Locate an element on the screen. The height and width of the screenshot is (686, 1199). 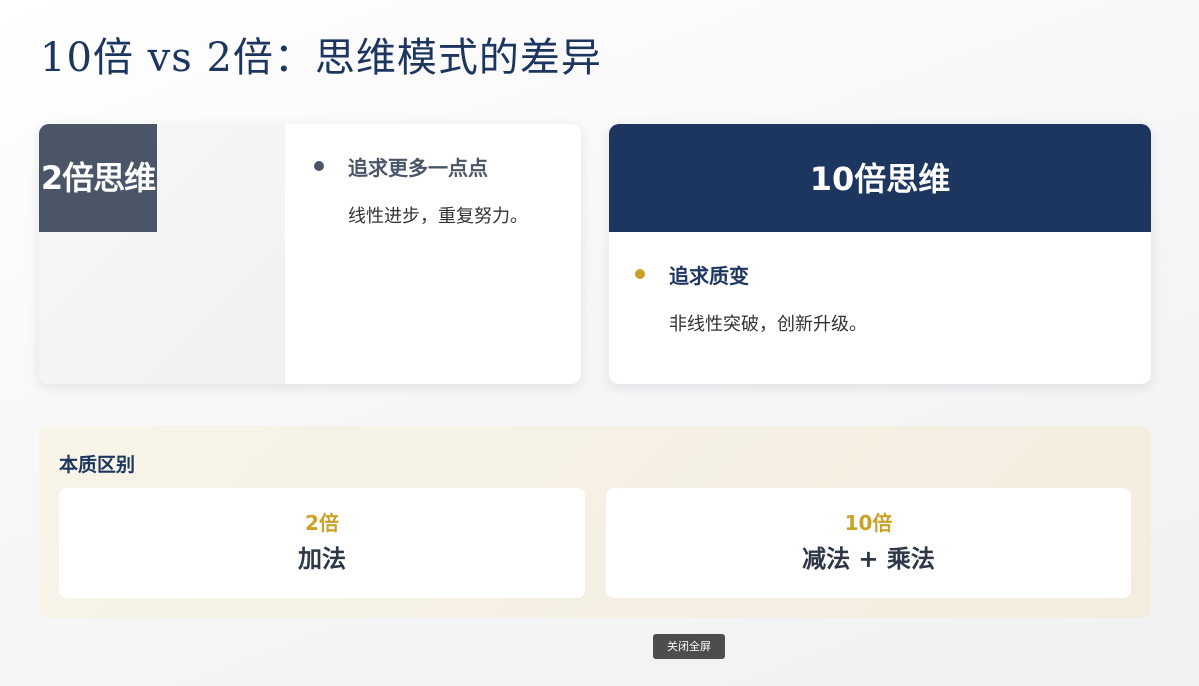
essence-value: 加法 is located at coordinates (322, 559).